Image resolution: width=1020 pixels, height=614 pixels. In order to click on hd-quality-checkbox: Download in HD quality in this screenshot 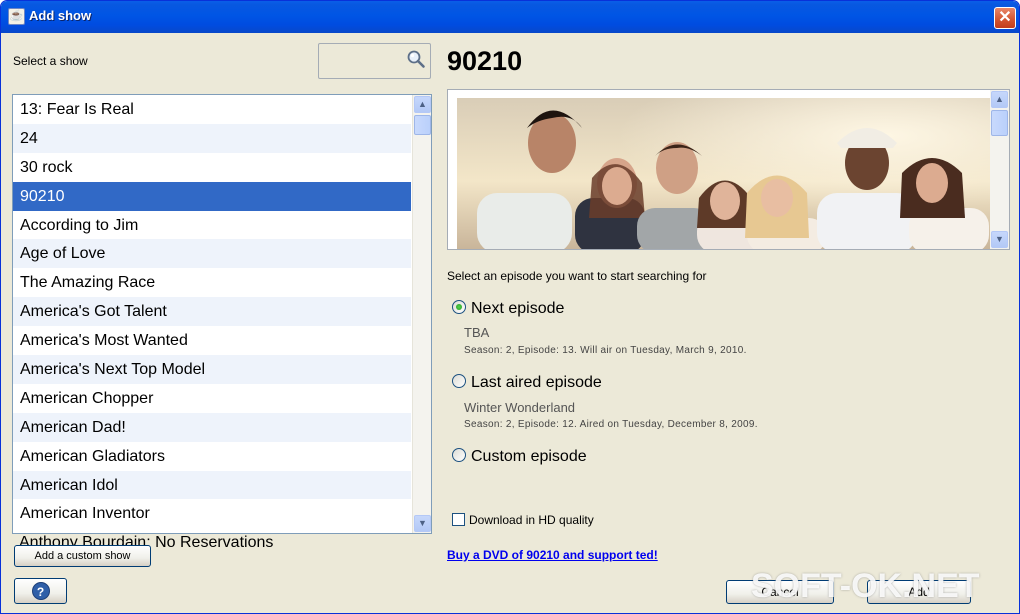, I will do `click(523, 520)`.